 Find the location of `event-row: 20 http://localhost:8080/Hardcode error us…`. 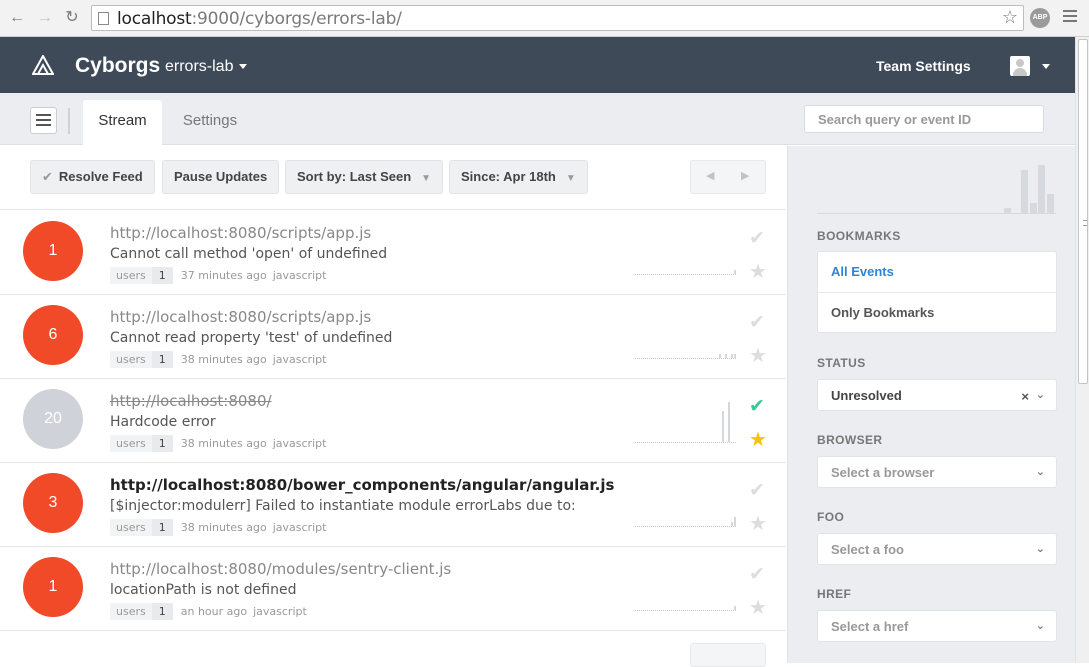

event-row: 20 http://localhost:8080/Hardcode error us… is located at coordinates (393, 421).